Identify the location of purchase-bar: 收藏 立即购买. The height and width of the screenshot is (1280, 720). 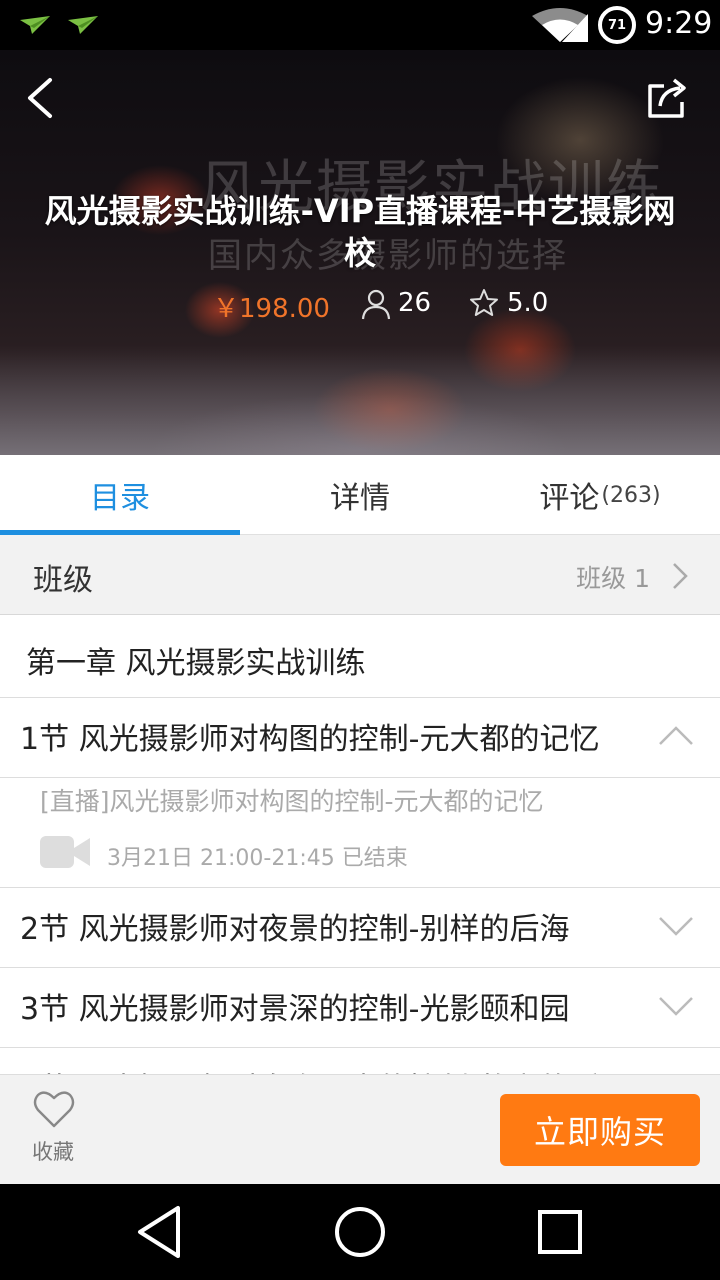
(360, 1129).